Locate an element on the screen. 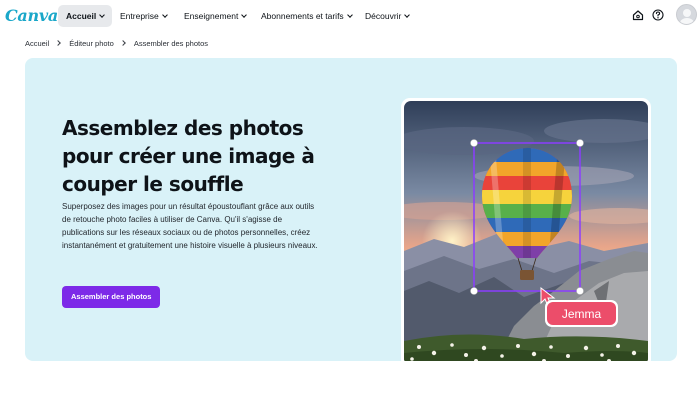  hero-title-line: pour créer une image à is located at coordinates (188, 156).